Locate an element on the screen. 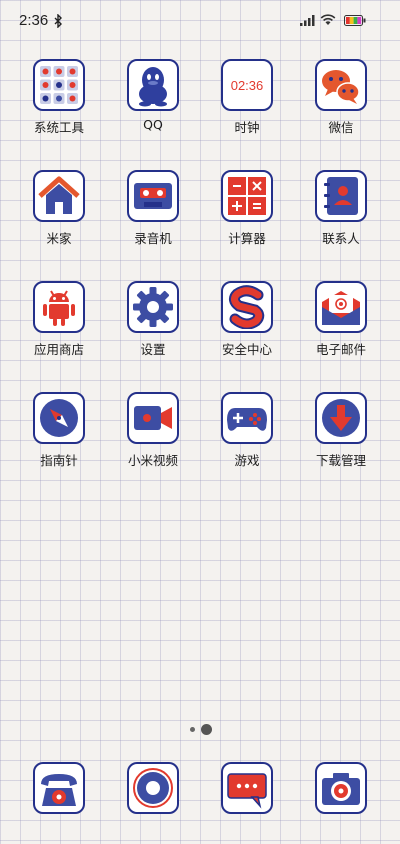  app-label: 时钟 is located at coordinates (247, 127).